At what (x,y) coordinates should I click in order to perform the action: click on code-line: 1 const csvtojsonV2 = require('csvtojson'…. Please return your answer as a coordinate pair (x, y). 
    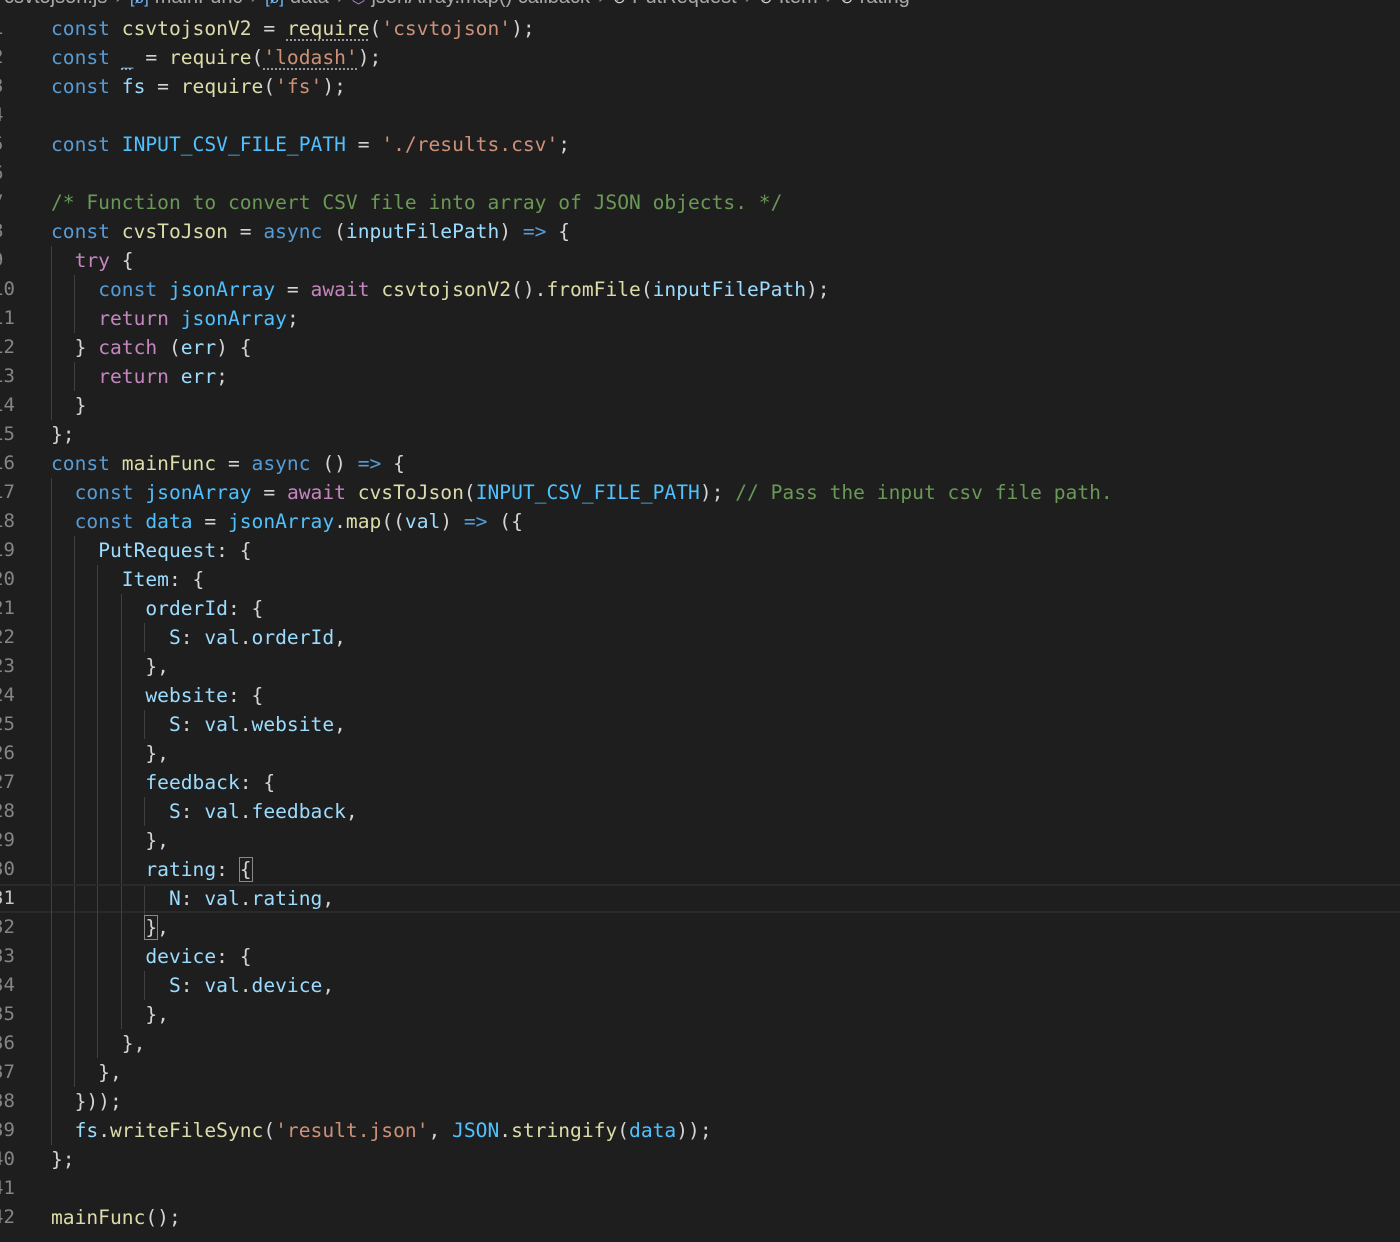
    Looking at the image, I should click on (700, 28).